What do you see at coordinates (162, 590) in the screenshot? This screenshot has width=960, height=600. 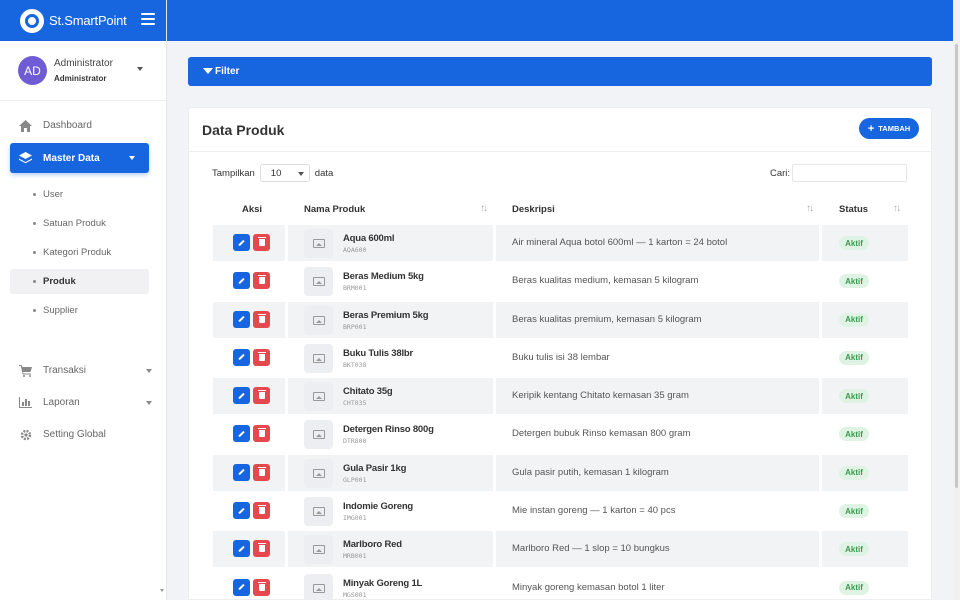 I see `scroll-down-icon` at bounding box center [162, 590].